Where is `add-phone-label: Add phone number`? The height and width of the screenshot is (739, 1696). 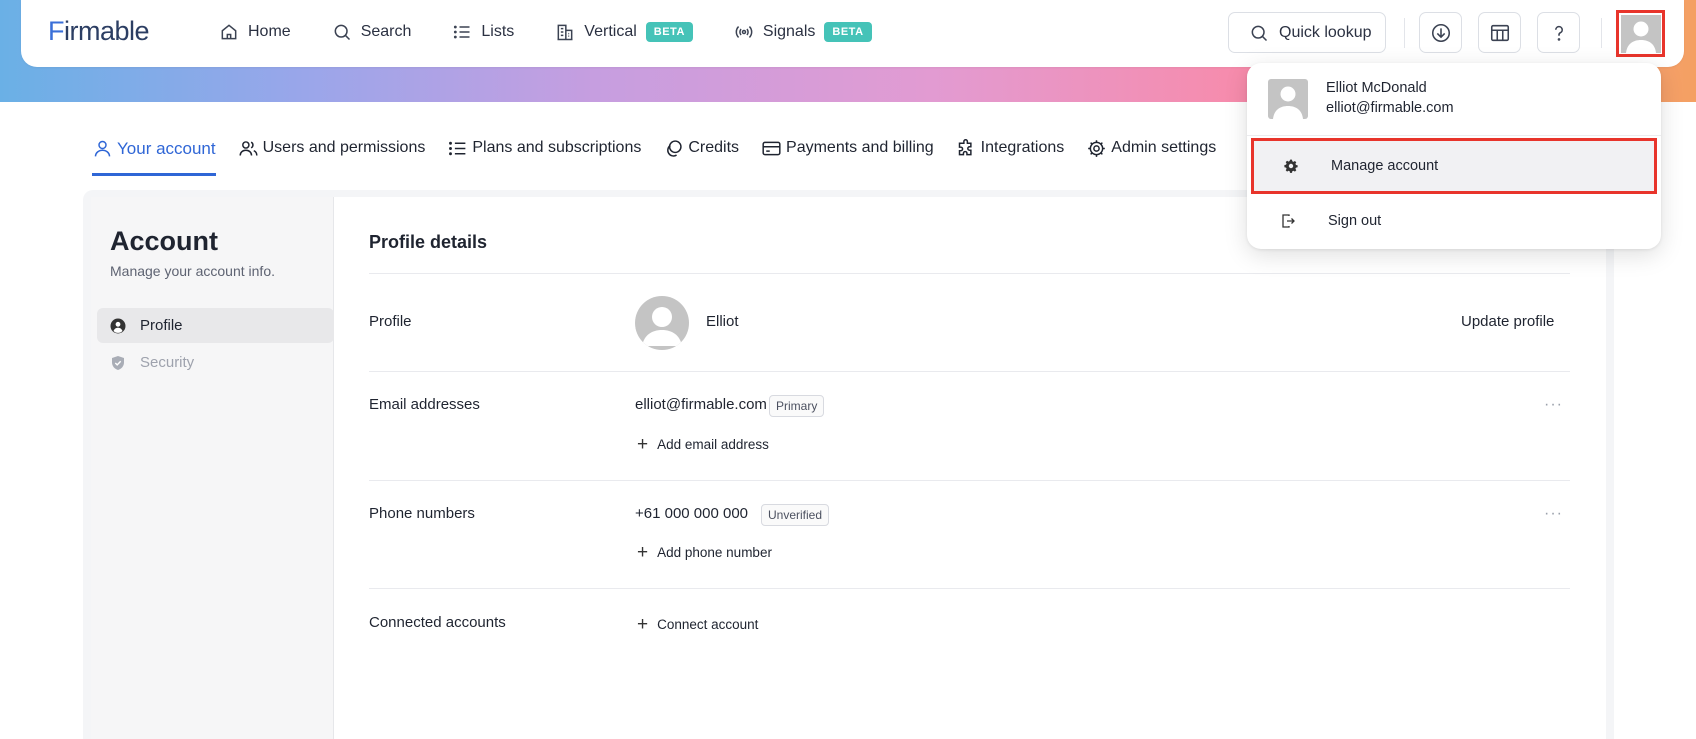
add-phone-label: Add phone number is located at coordinates (714, 552).